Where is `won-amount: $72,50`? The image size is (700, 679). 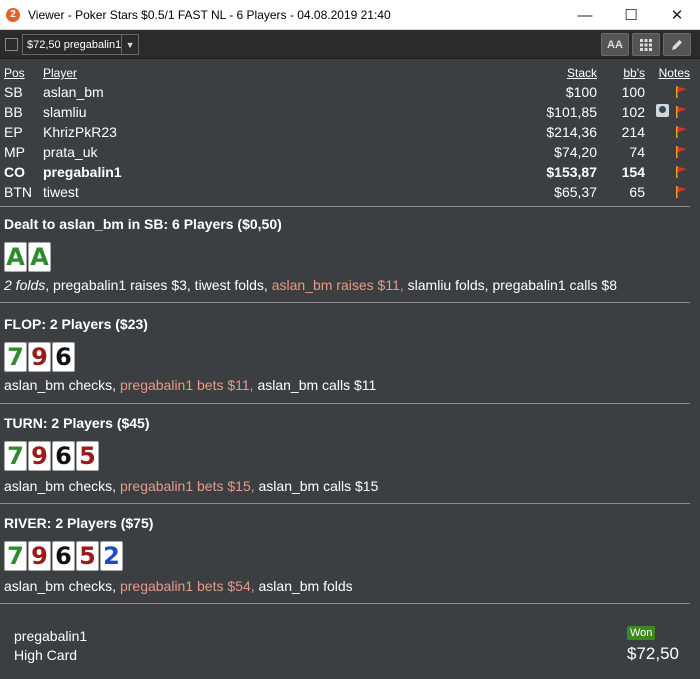
won-amount: $72,50 is located at coordinates (653, 653).